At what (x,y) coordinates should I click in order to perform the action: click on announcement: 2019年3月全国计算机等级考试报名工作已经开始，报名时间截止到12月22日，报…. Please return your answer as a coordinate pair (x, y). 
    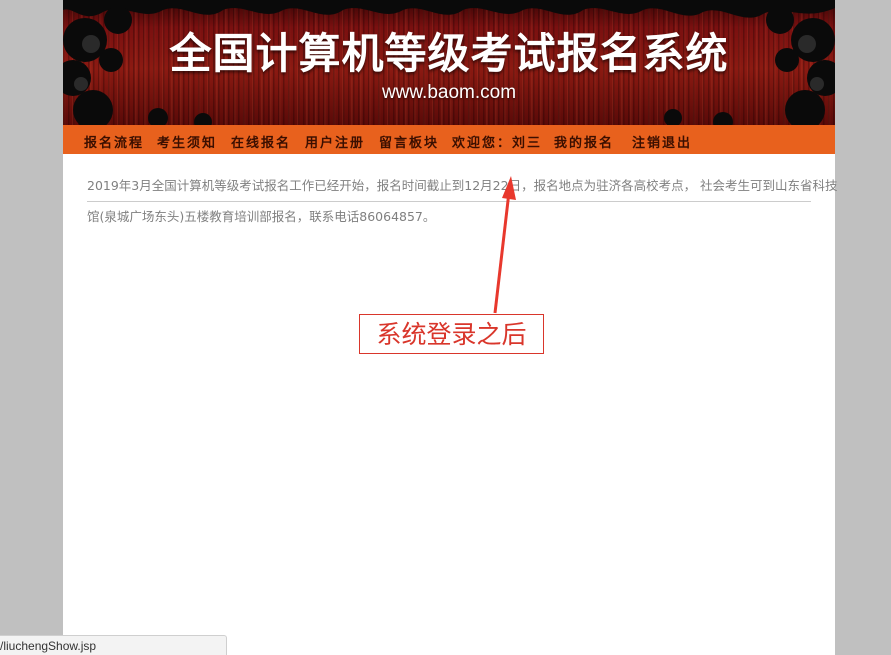
    Looking at the image, I should click on (462, 201).